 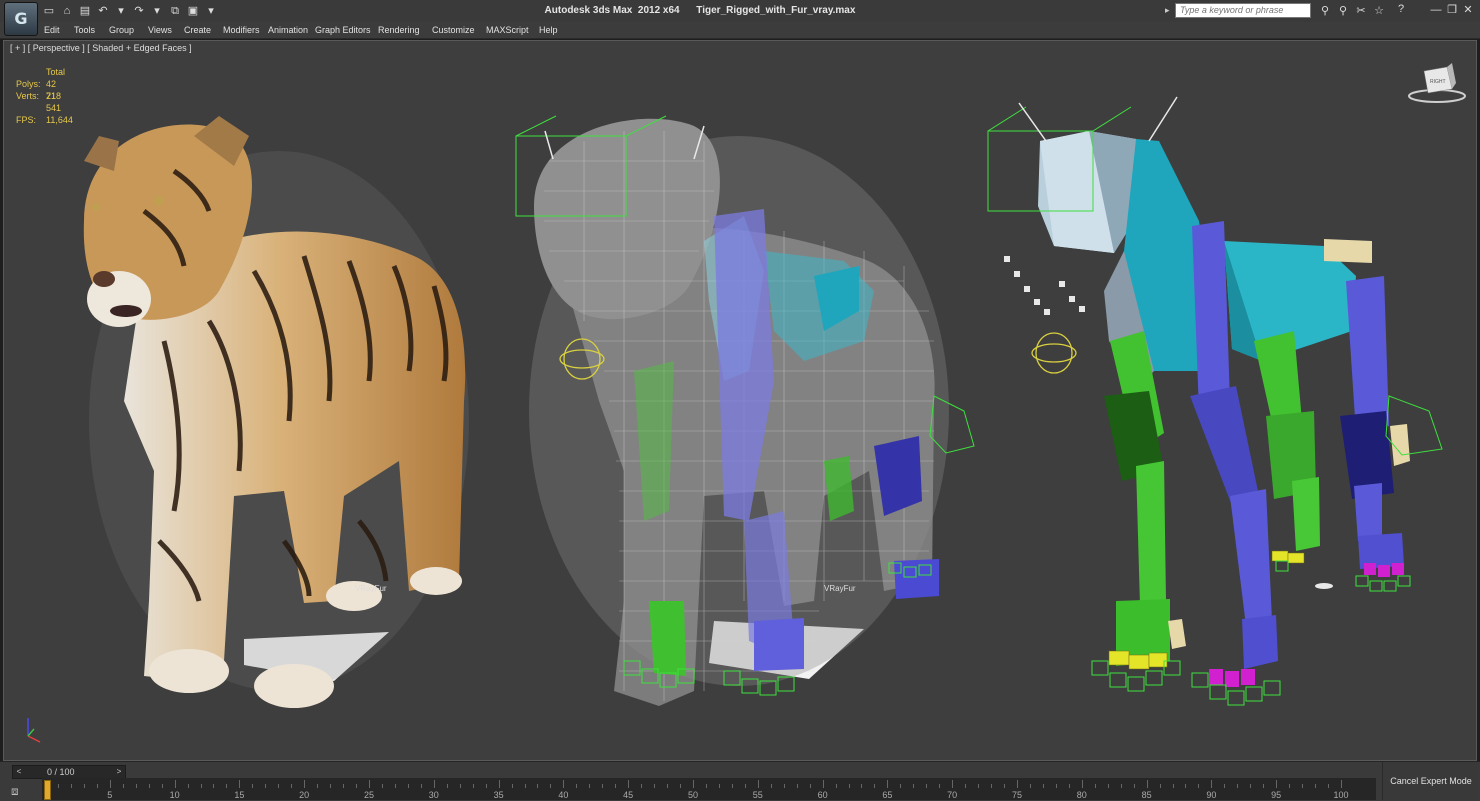 I want to click on save-icon: ▤, so click(x=85, y=11).